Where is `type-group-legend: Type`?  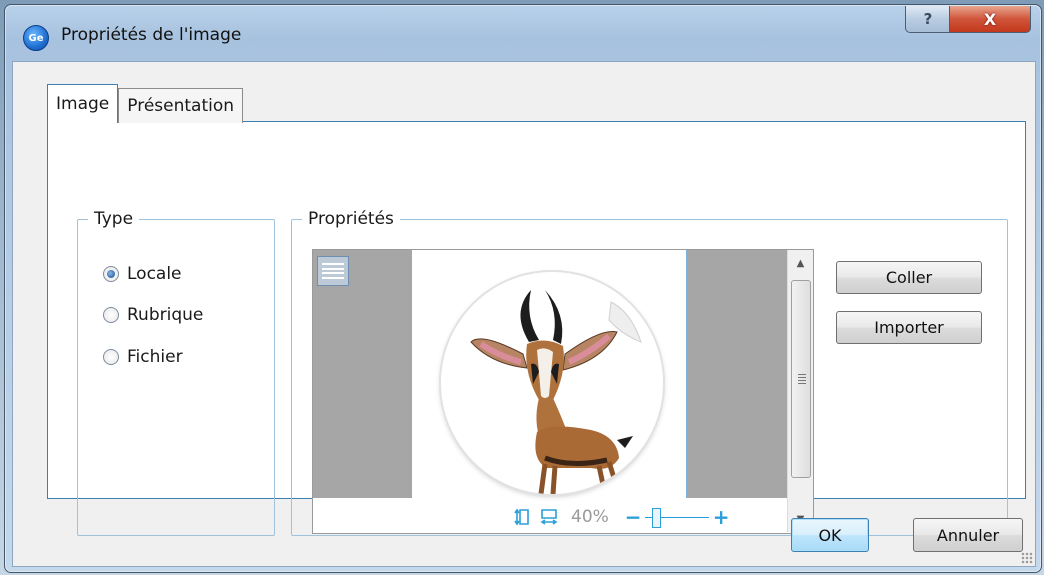
type-group-legend: Type is located at coordinates (114, 219).